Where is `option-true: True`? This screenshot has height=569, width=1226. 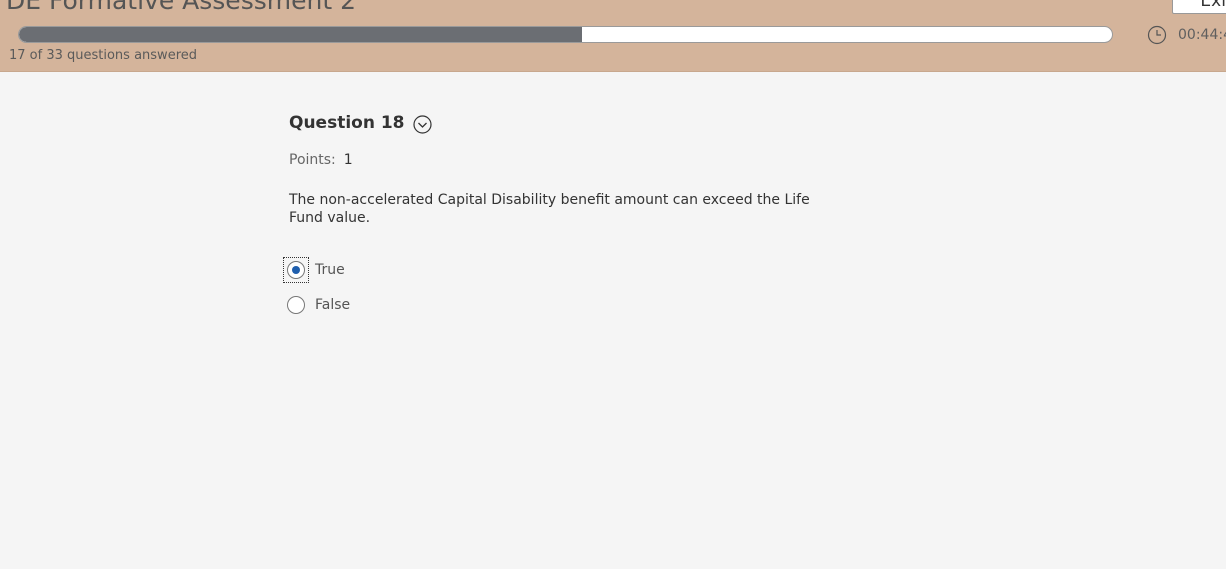 option-true: True is located at coordinates (316, 269).